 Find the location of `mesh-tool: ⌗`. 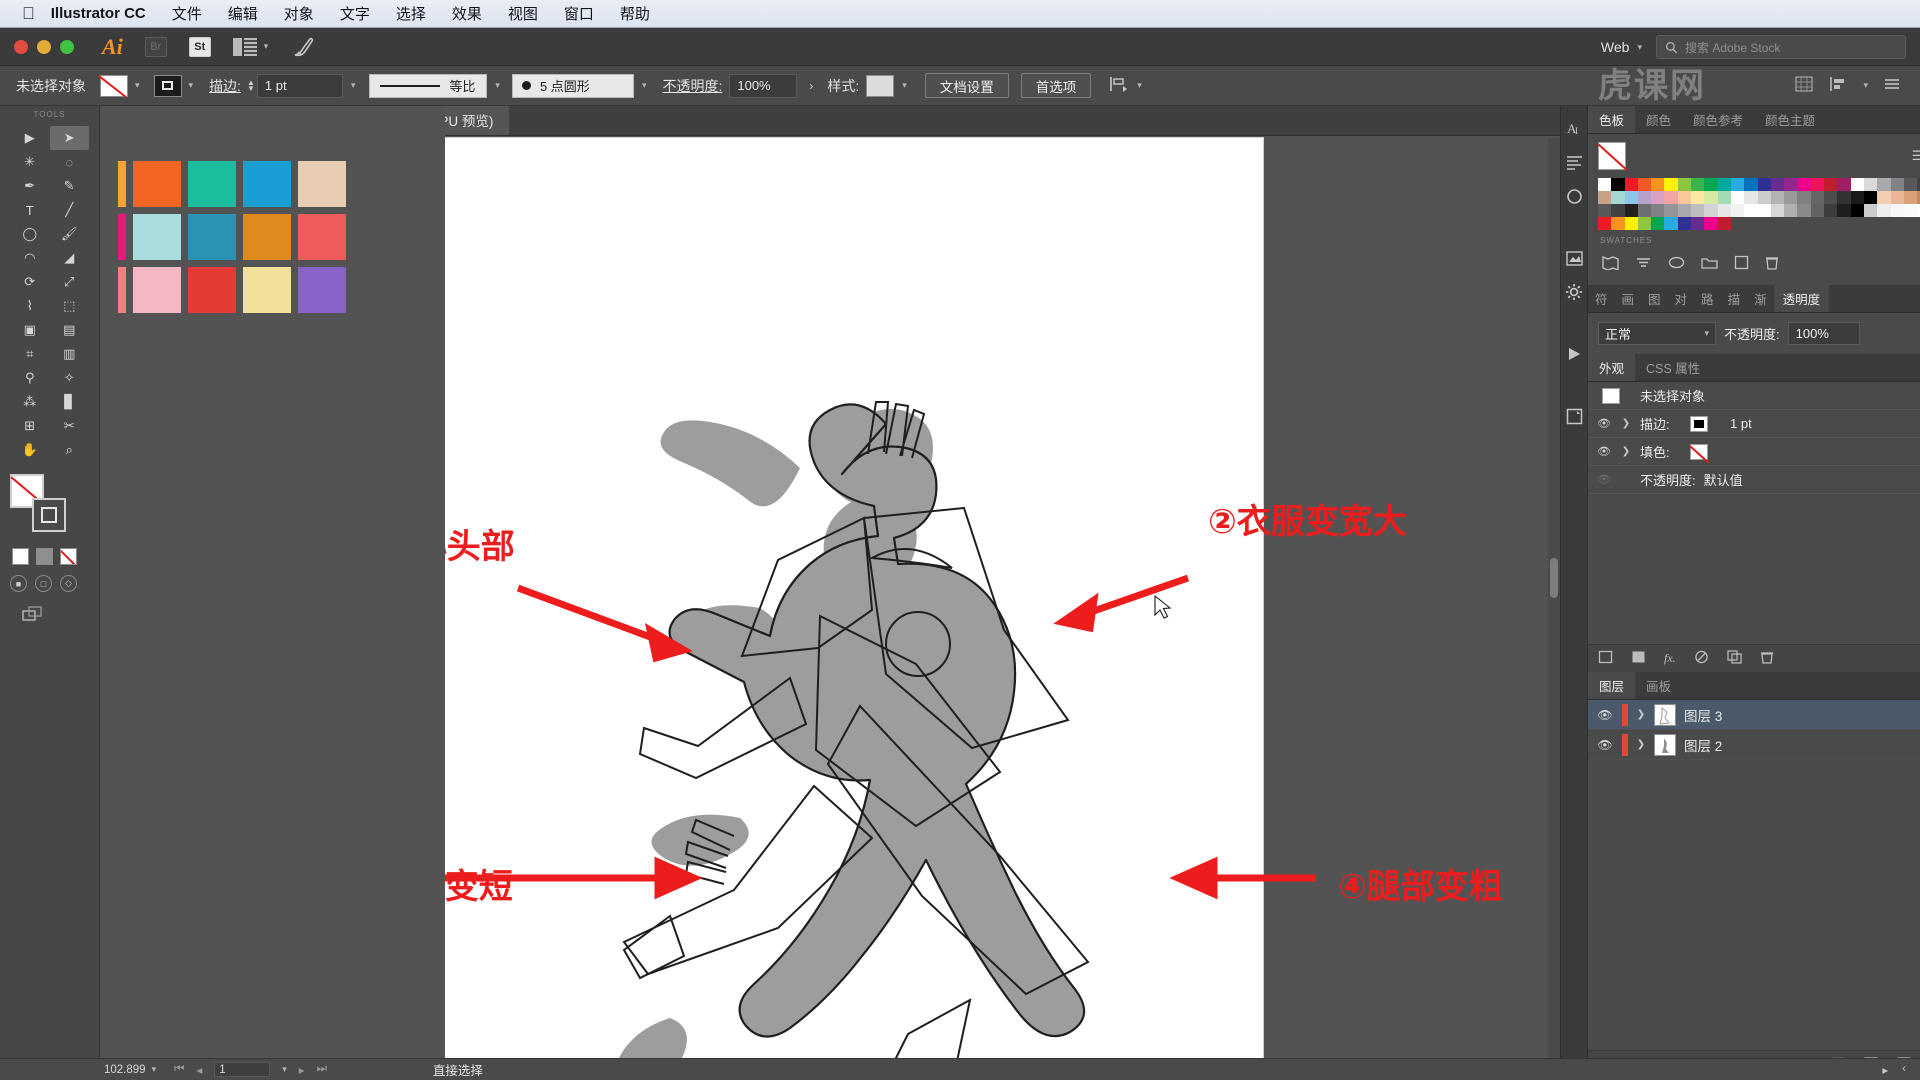

mesh-tool: ⌗ is located at coordinates (30, 354).